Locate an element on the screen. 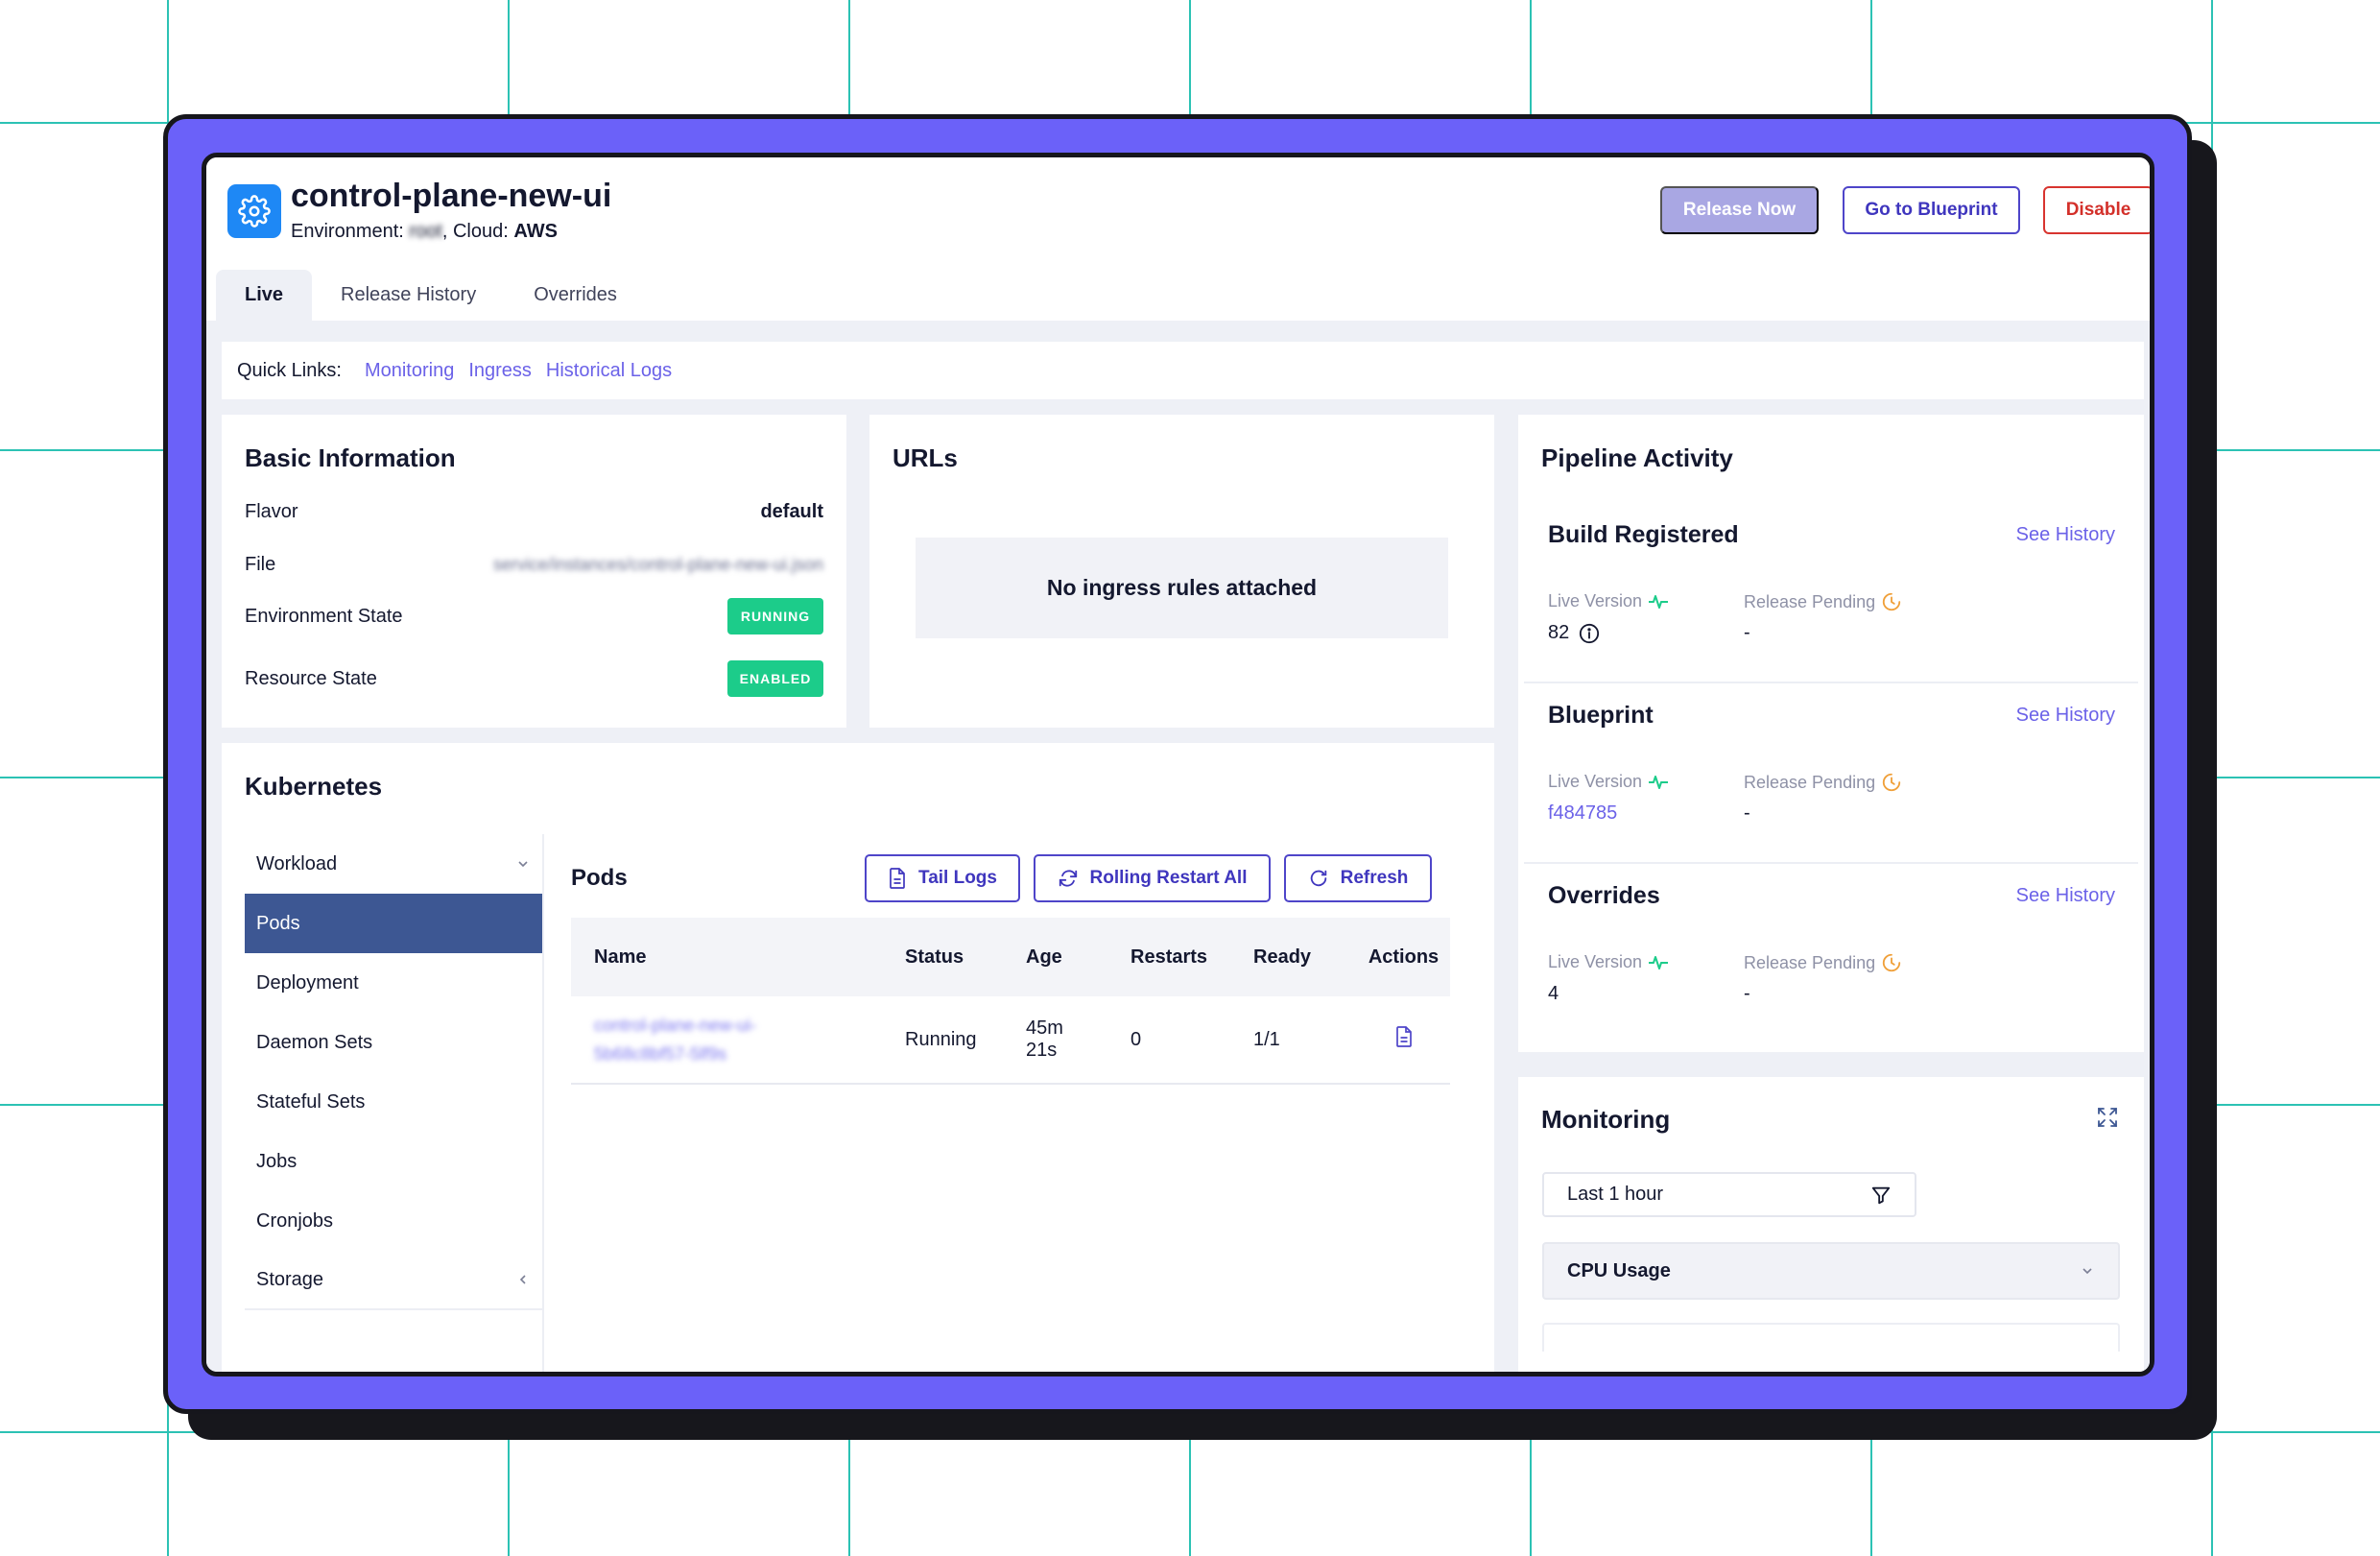  pod-name-cell: control-plane-new-ui- 5b68c8bf57-5lf9s is located at coordinates (738, 1039).